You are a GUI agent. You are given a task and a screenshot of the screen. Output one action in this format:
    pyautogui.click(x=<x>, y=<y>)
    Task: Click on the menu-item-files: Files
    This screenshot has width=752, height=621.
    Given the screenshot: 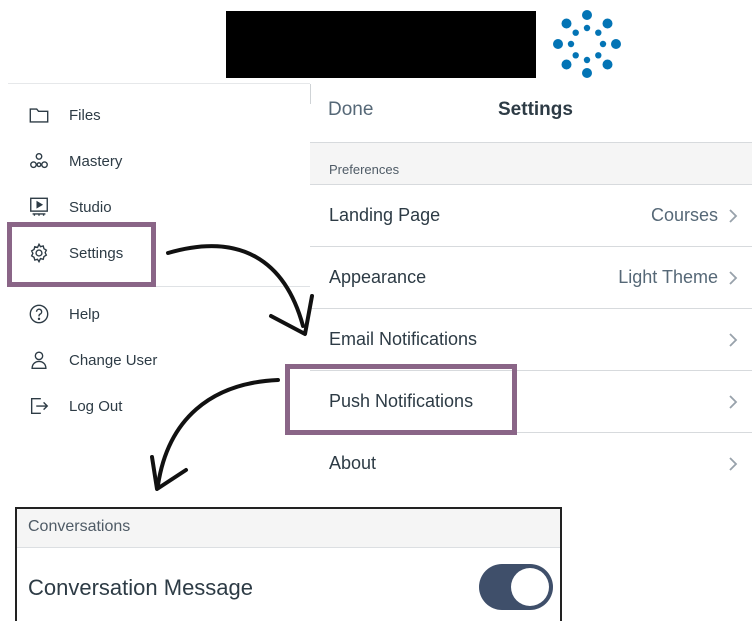 What is the action you would take?
    pyautogui.click(x=63, y=115)
    